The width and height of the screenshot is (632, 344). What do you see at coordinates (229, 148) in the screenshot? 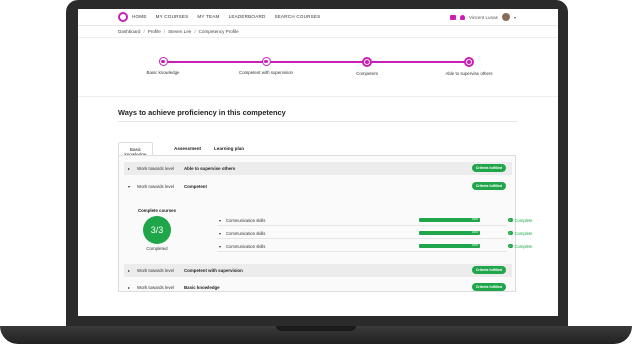
I see `tab-learning-plan: Learning plan` at bounding box center [229, 148].